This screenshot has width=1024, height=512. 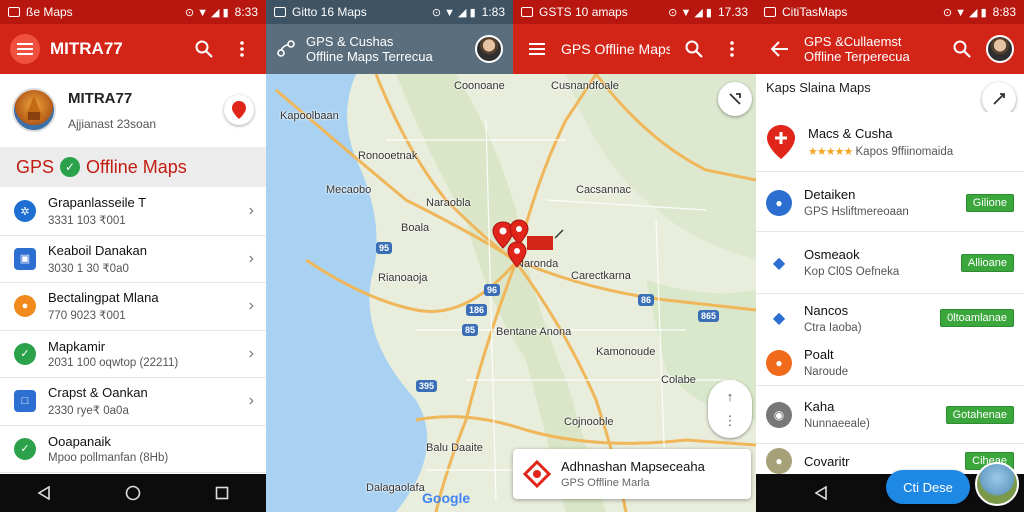 I want to click on list-item-icon: □, so click(x=25, y=401).